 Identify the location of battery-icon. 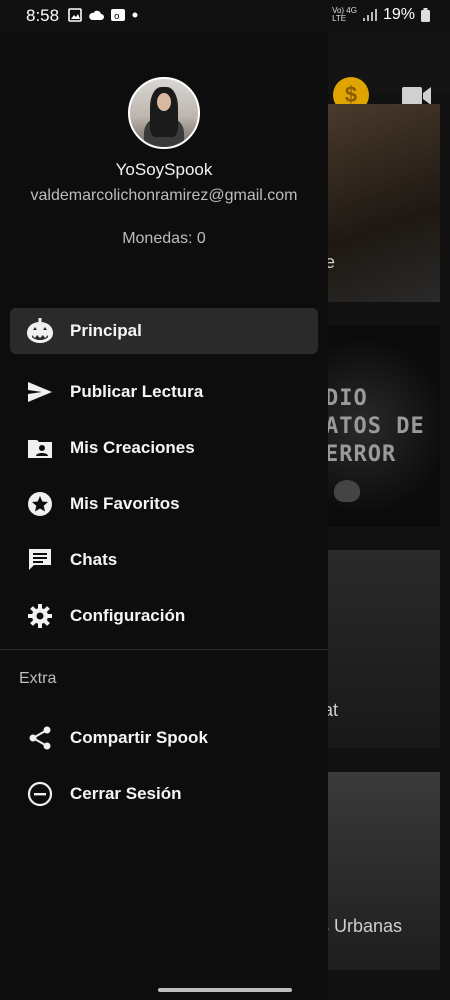
(425, 15).